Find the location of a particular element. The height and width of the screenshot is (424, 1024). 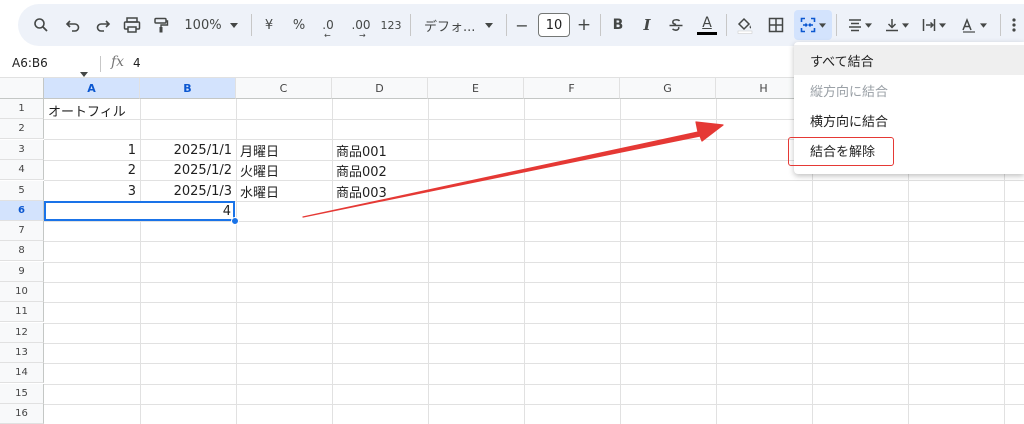

cell-a4: 2 is located at coordinates (92, 170).